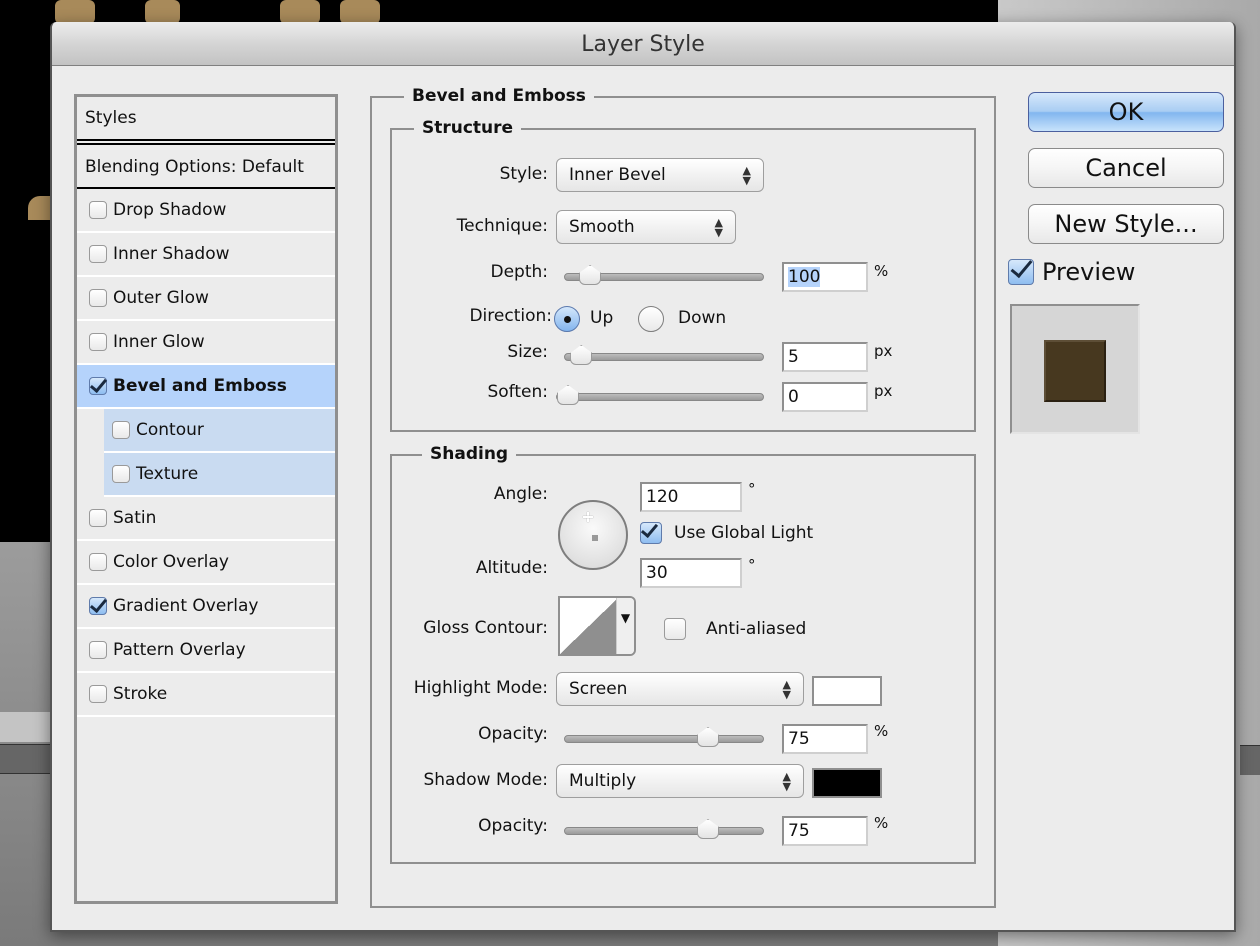  Describe the element at coordinates (603, 781) in the screenshot. I see `shadow-mode-value: Multiply` at that location.